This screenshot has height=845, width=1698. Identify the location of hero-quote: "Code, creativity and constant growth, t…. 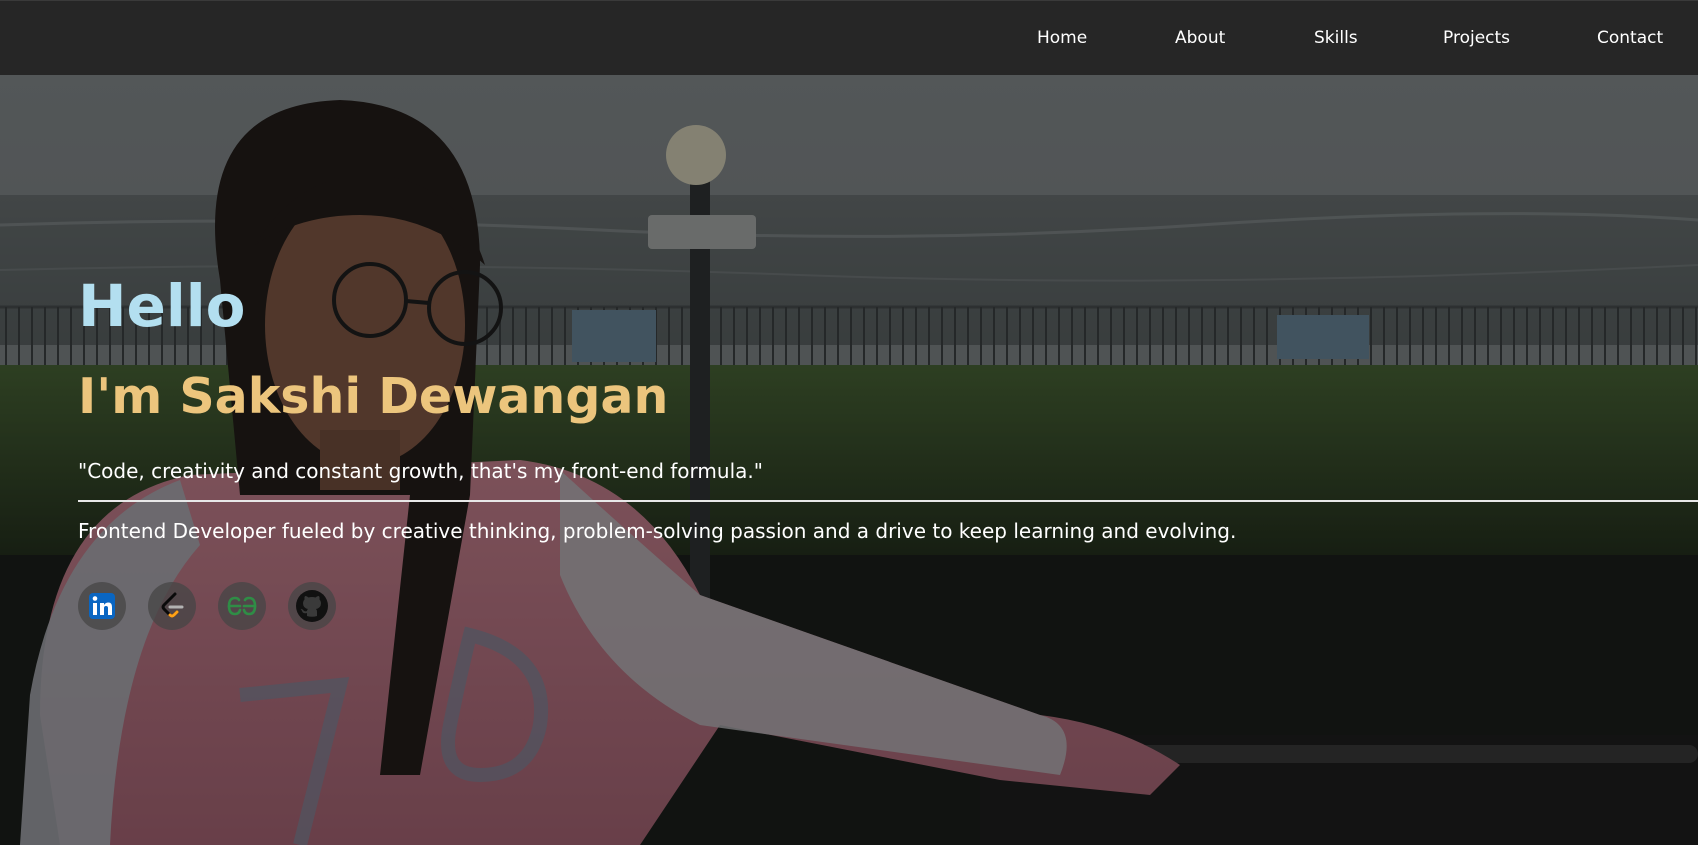
(420, 471).